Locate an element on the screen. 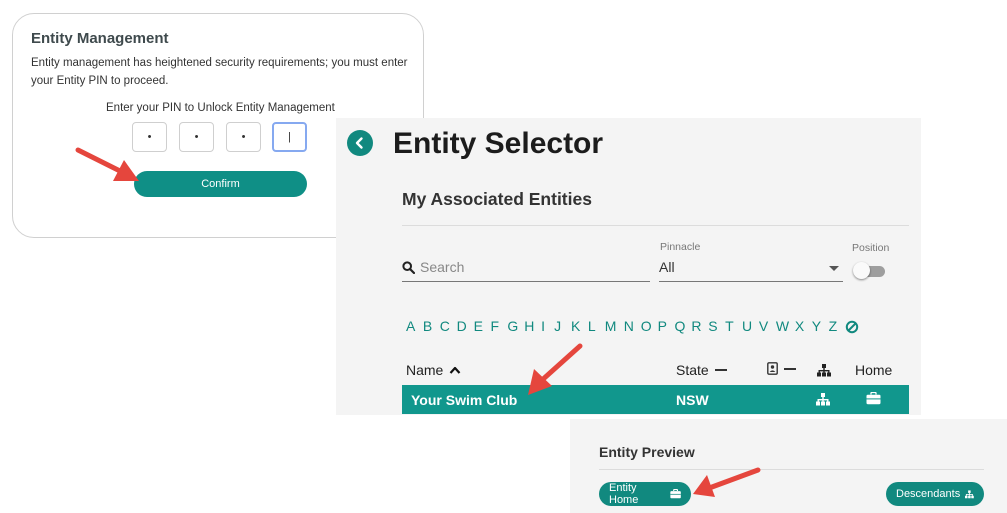 This screenshot has width=1007, height=513. arrow-to-entity-home is located at coordinates (727, 482).